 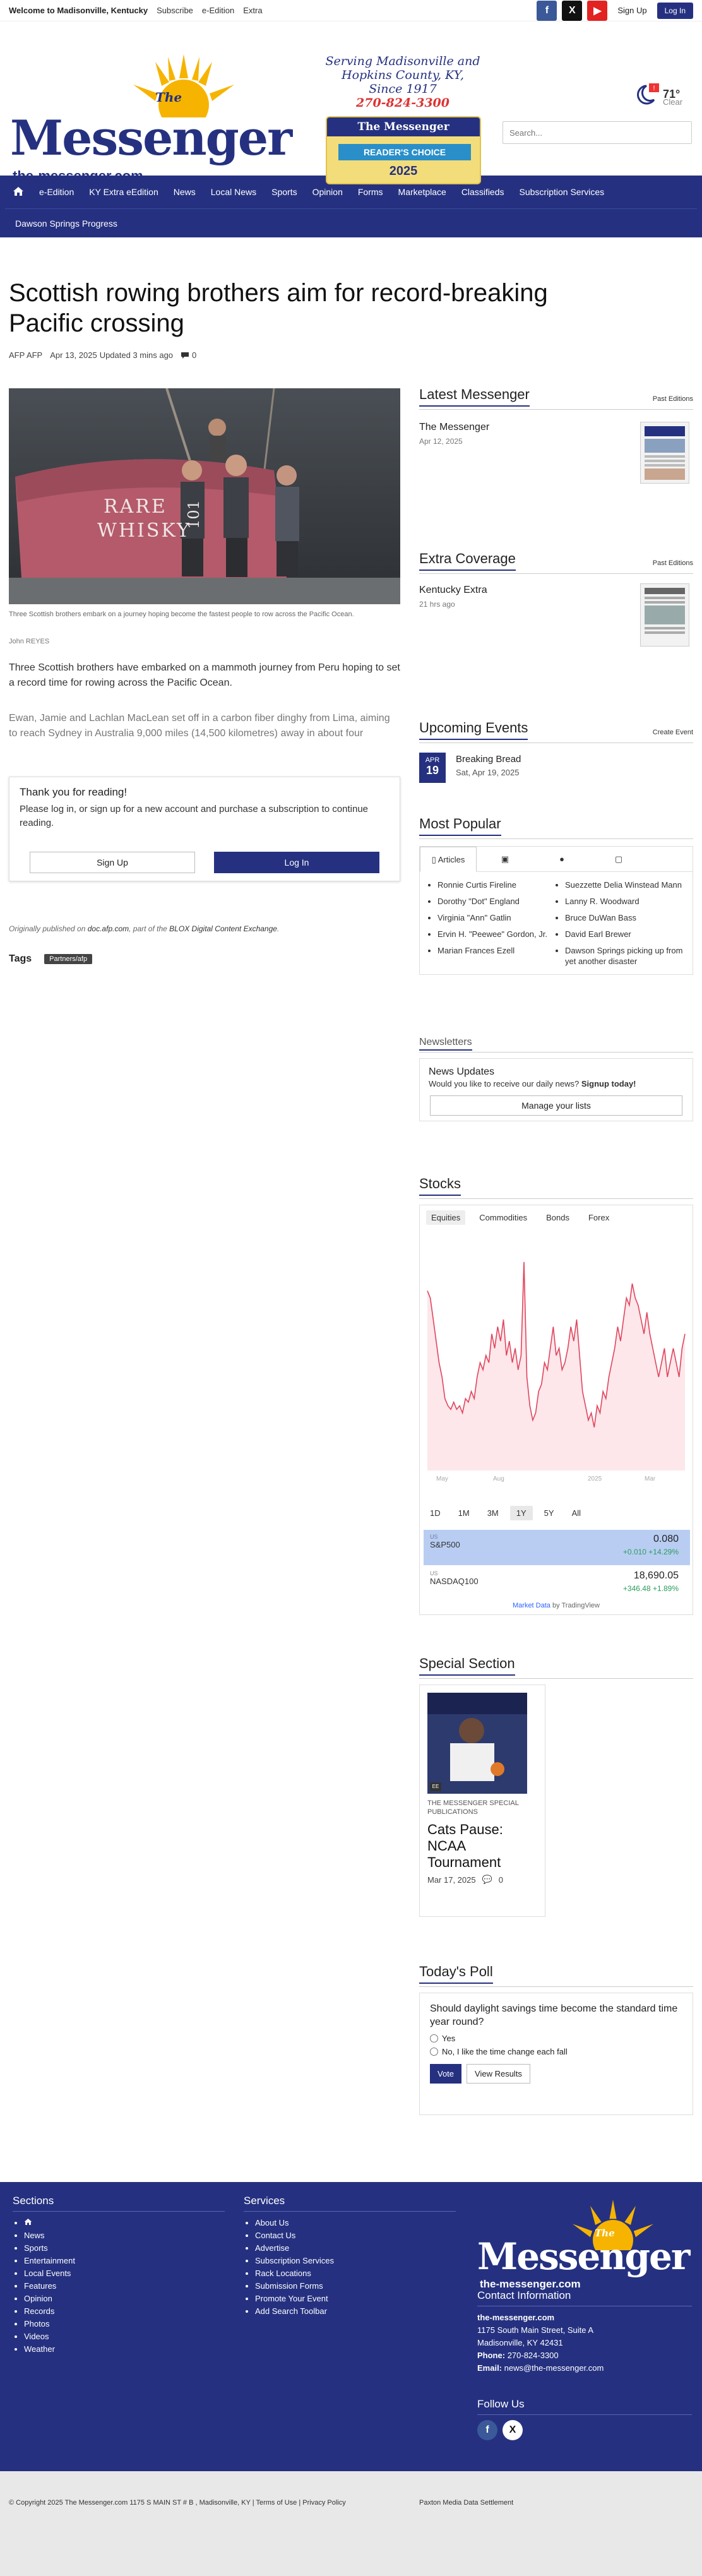 I want to click on range-all: All, so click(x=576, y=1513).